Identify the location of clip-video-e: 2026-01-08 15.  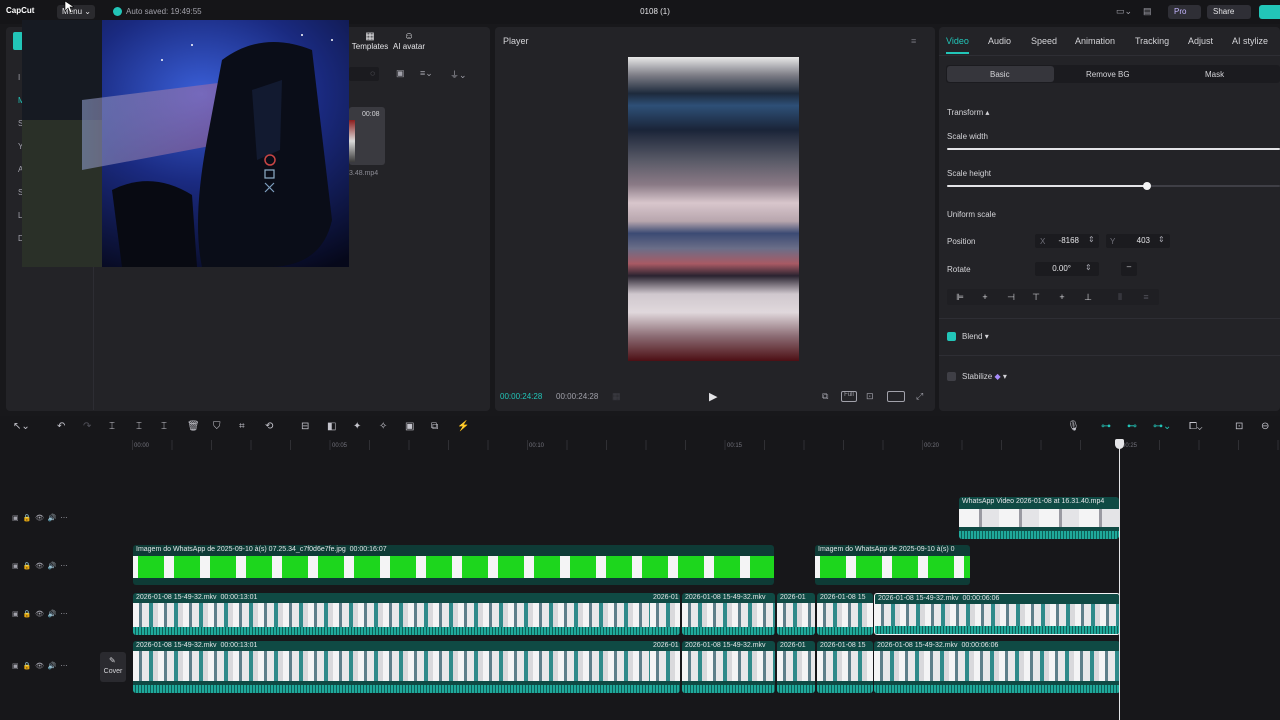
(845, 614).